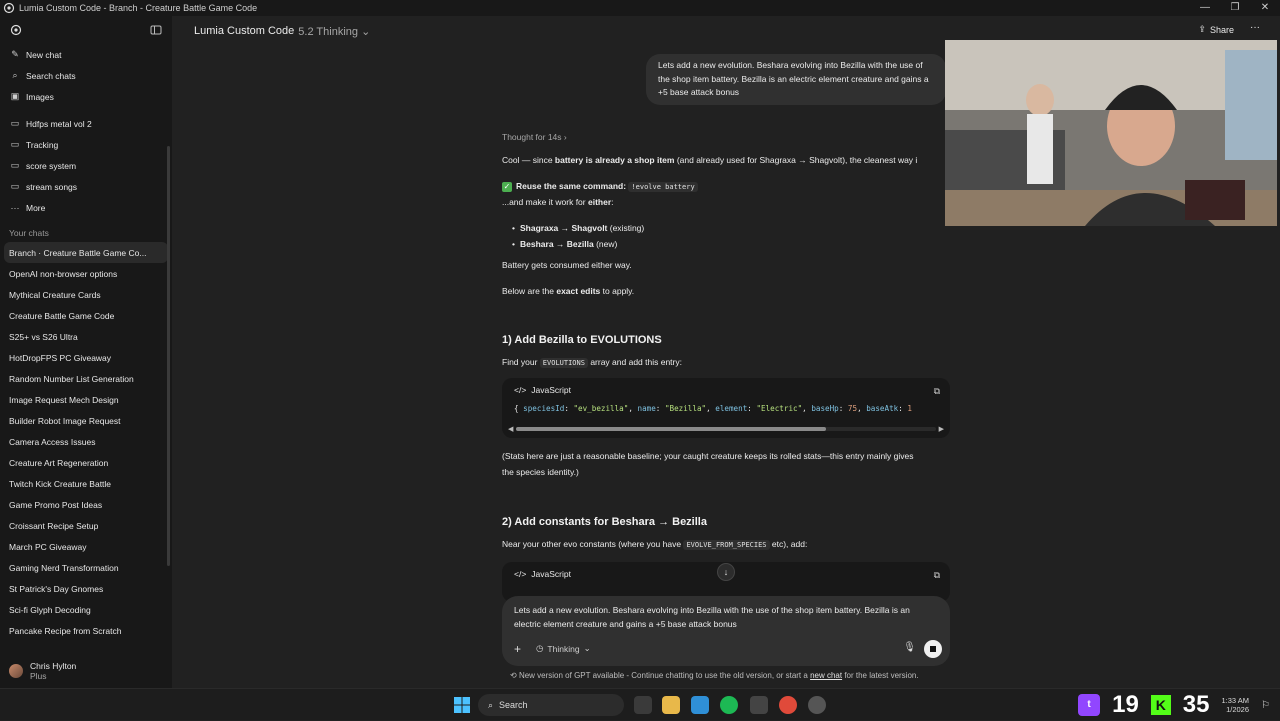 The image size is (1280, 721). I want to click on microphone-icon: 🎙, so click(909, 647).